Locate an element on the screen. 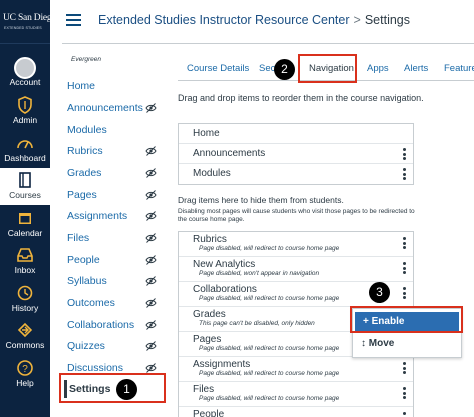 This screenshot has width=474, height=417. global-nav-admin: Admin is located at coordinates (25, 111).